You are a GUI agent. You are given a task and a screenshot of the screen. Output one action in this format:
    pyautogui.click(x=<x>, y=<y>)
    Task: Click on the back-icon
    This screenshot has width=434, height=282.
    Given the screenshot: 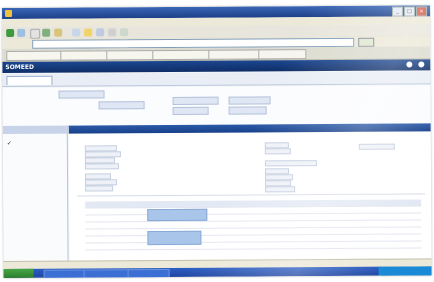 What is the action you would take?
    pyautogui.click(x=10, y=32)
    